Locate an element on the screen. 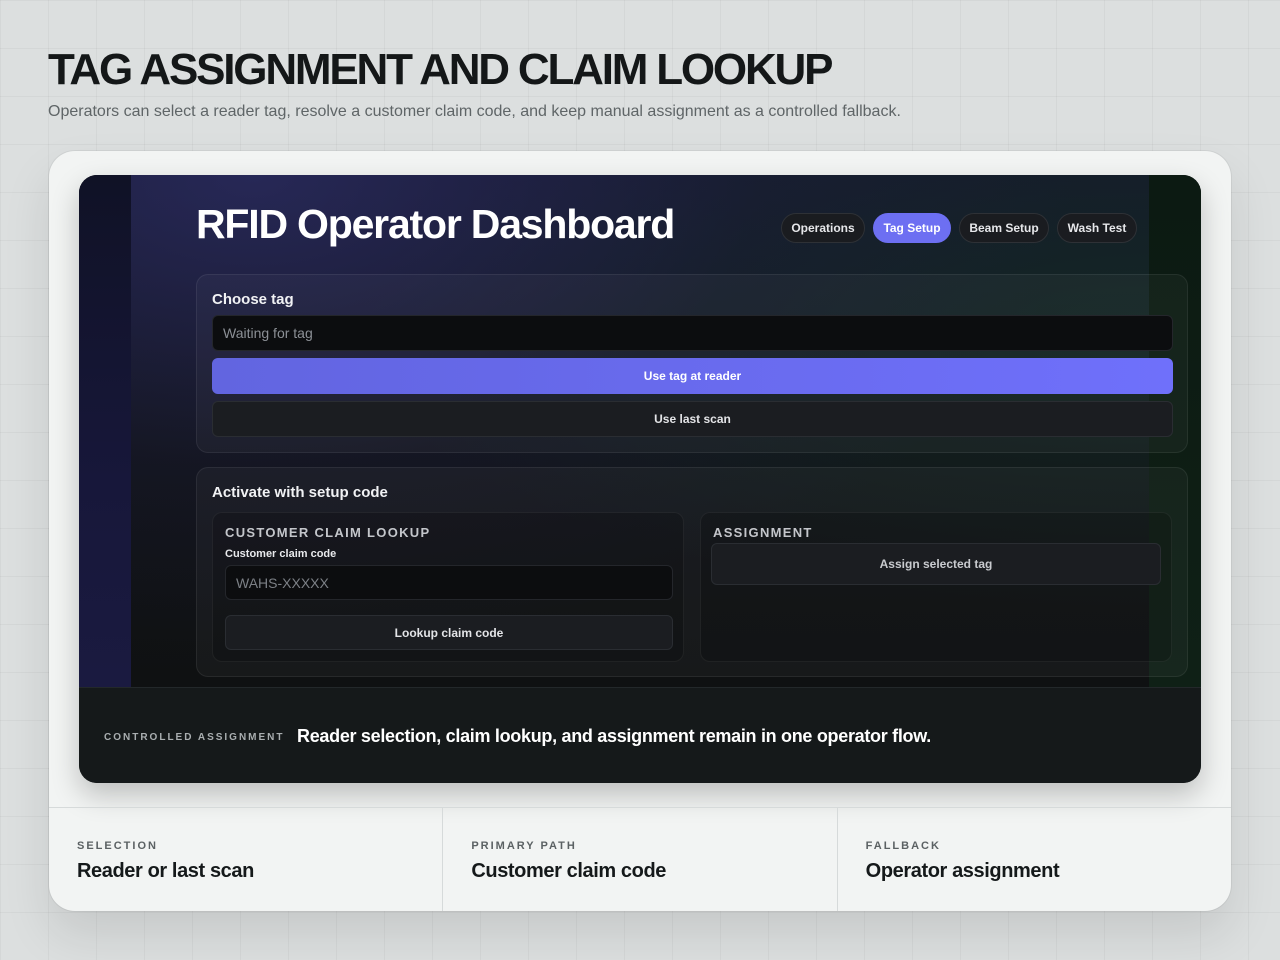  stat-selection: SELECTION Reader or last scan is located at coordinates (246, 859).